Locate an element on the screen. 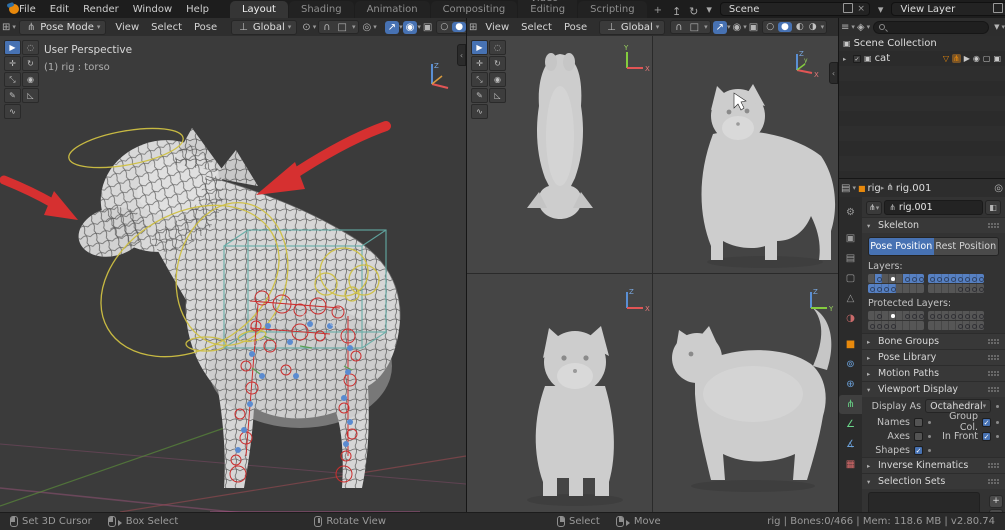  pin-icon: ◎ is located at coordinates (998, 188).